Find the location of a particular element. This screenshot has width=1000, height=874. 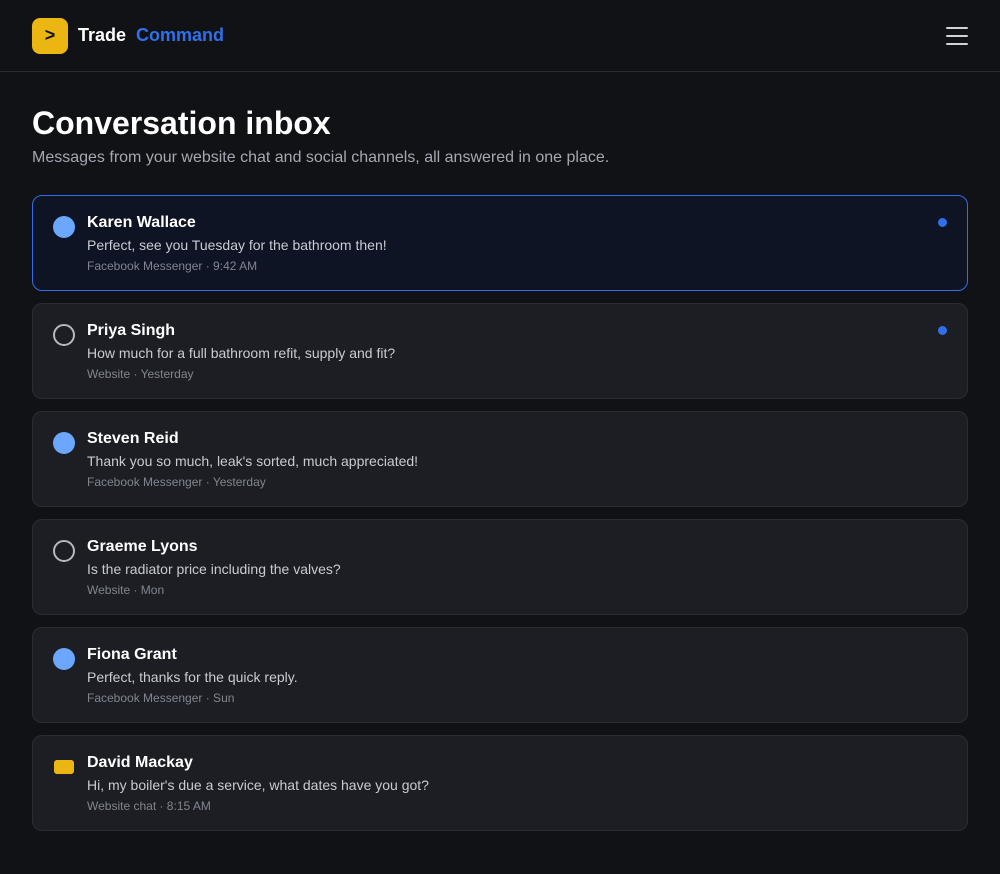

conversation-name: David Mackay is located at coordinates (140, 762).